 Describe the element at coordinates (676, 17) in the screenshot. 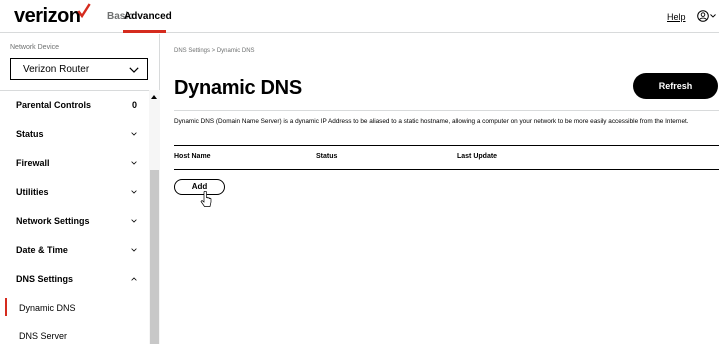

I see `help-link: Help` at that location.